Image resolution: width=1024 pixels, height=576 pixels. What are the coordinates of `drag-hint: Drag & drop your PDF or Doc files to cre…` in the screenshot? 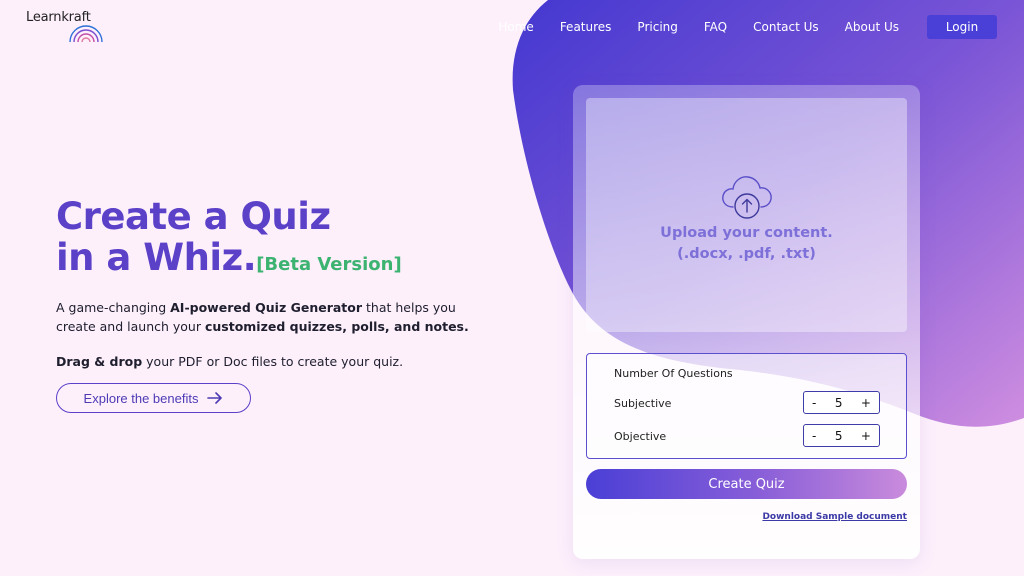 It's located at (276, 361).